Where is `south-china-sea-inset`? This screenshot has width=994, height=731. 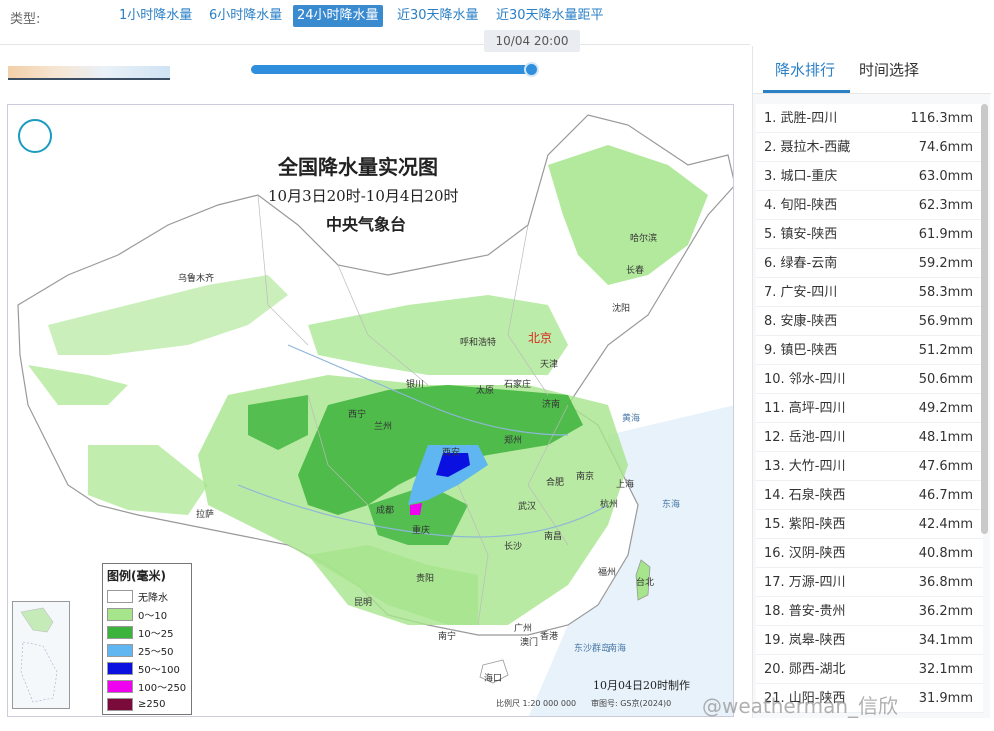 south-china-sea-inset is located at coordinates (41, 655).